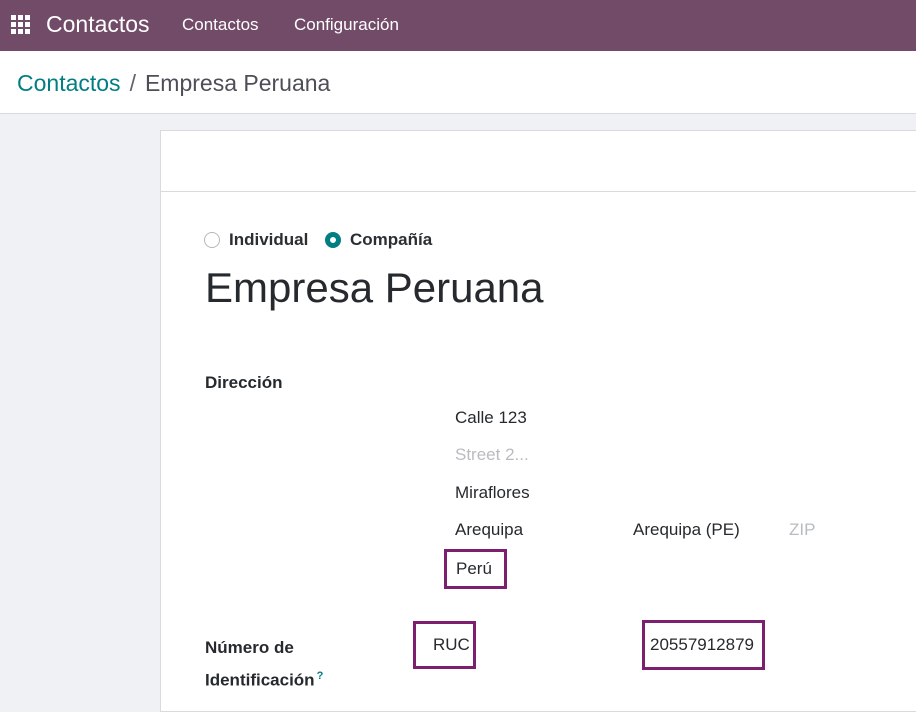  Describe the element at coordinates (249, 647) in the screenshot. I see `identification-label-line1: Número de` at that location.